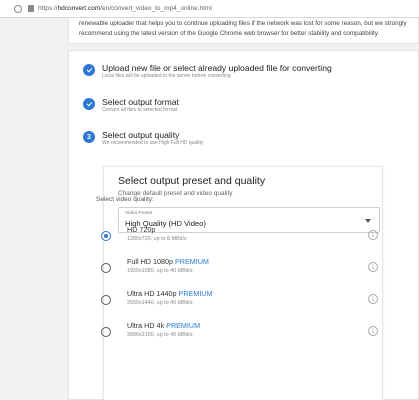 The image size is (419, 400). I want to click on quality-option-720p: HD 720p 1280x720, up to 8 MBit/s i, so click(249, 237).